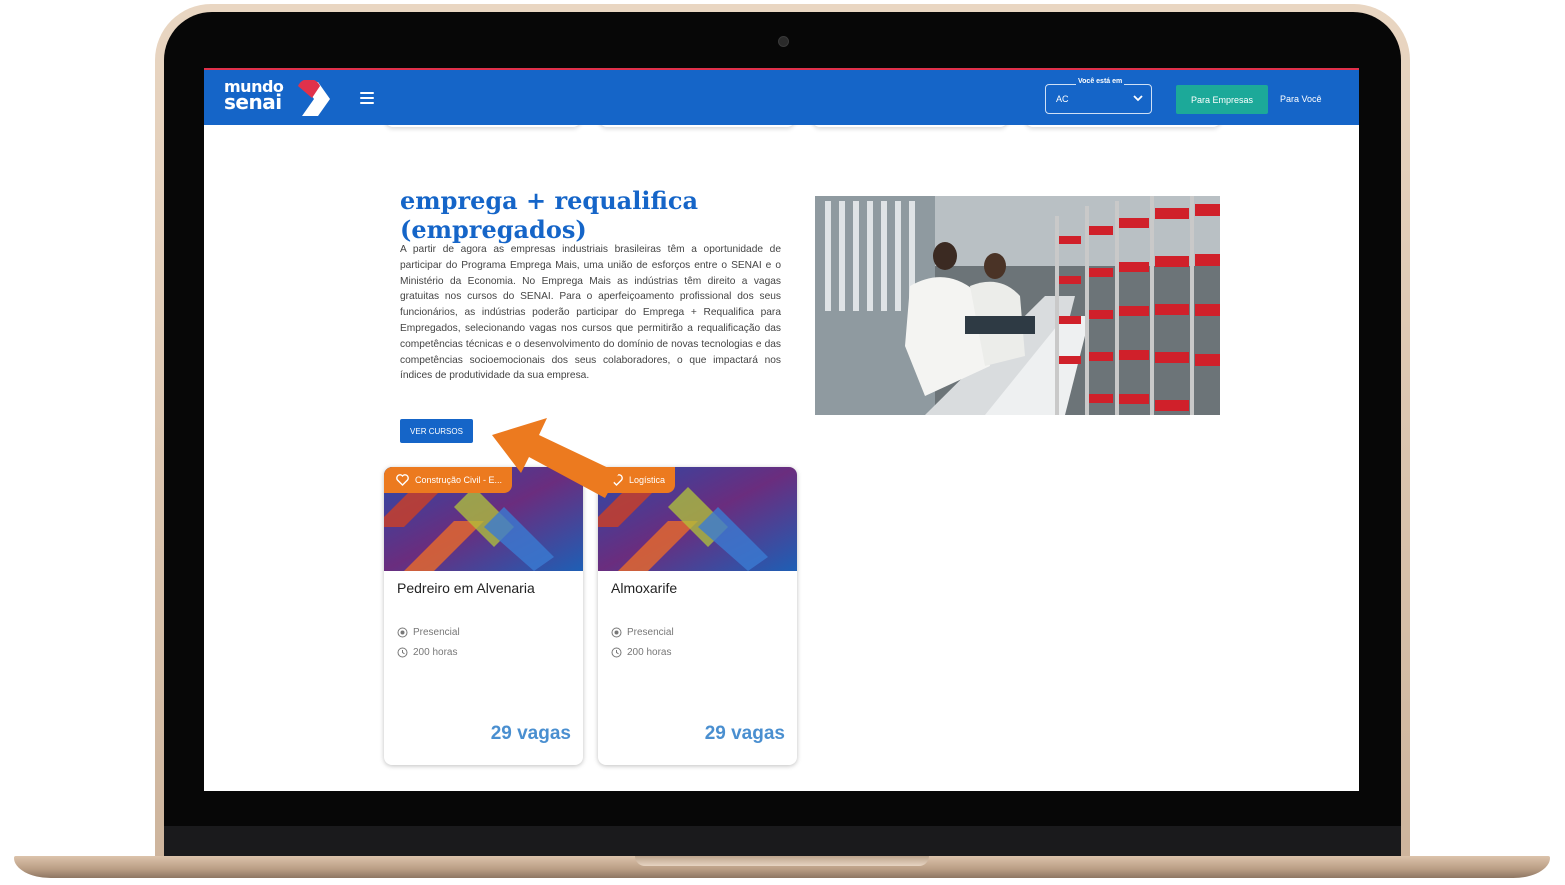 This screenshot has height=885, width=1565. I want to click on logo-line2: senai, so click(253, 102).